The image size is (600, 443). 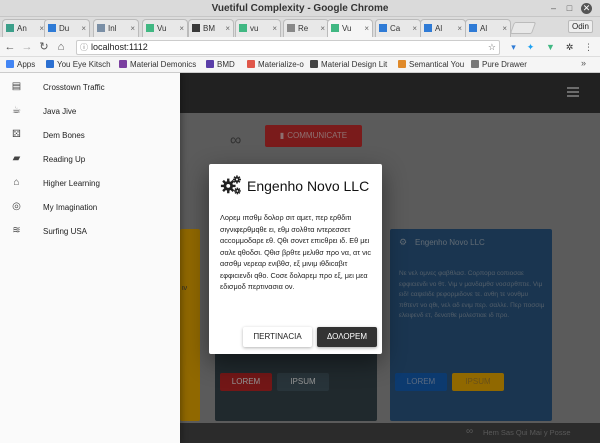 I want to click on dice-icon: ⚄, so click(x=16, y=134).